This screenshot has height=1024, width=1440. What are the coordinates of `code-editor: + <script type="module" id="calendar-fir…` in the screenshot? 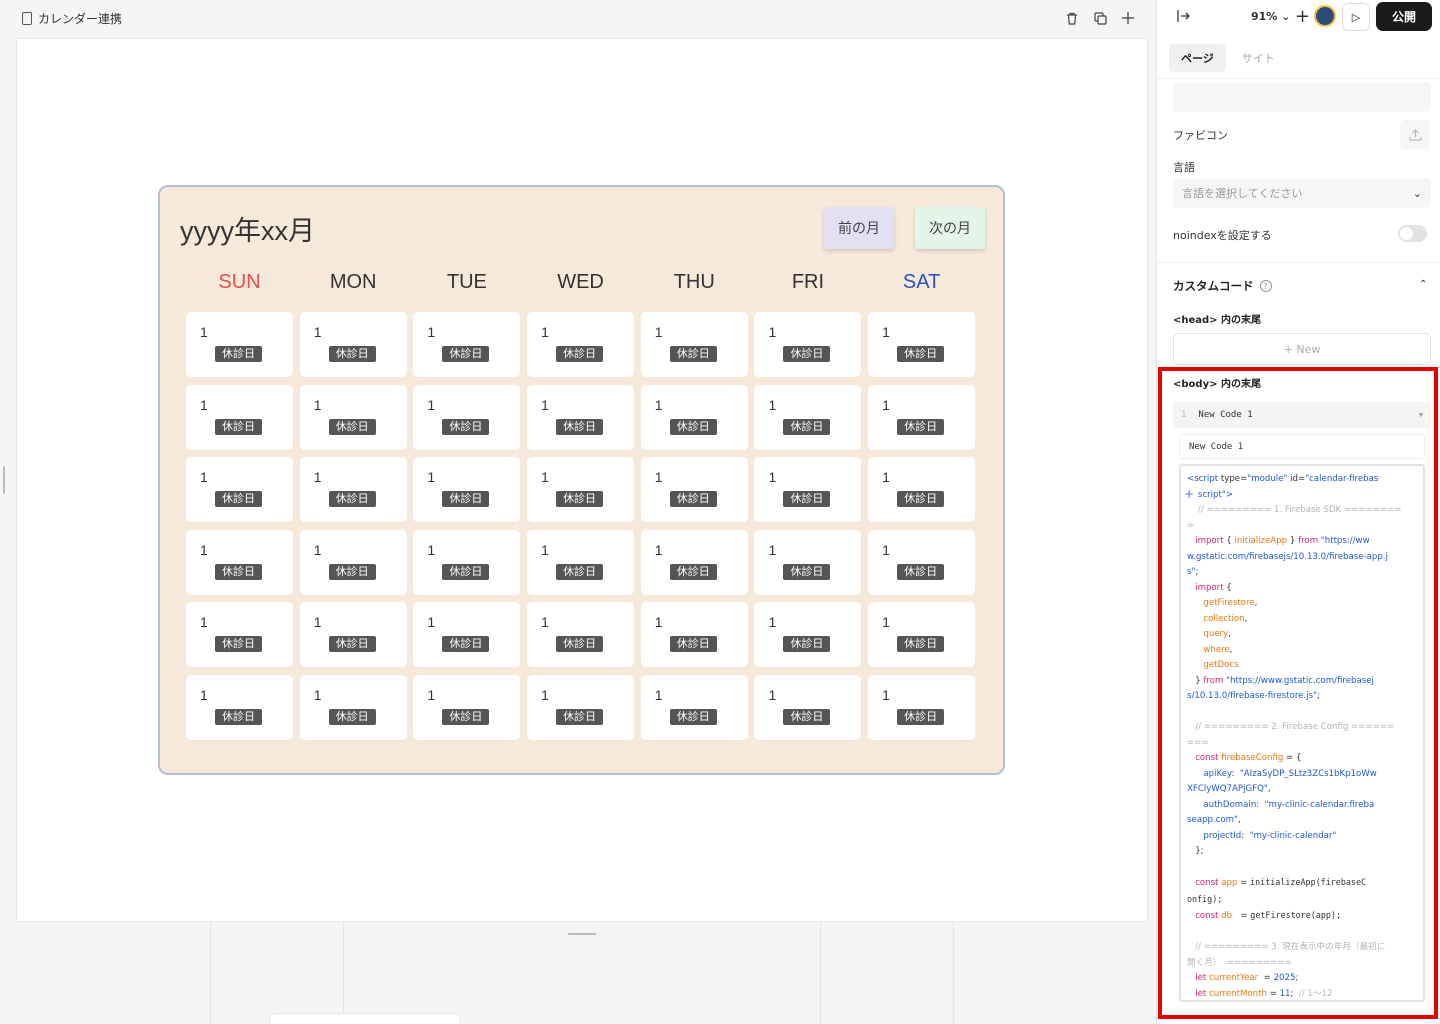 It's located at (1302, 733).